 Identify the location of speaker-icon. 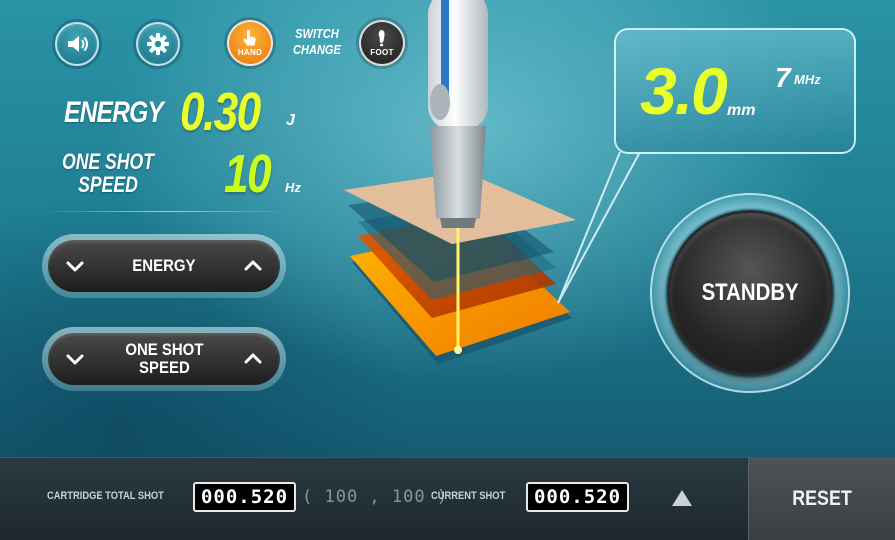
(78, 44).